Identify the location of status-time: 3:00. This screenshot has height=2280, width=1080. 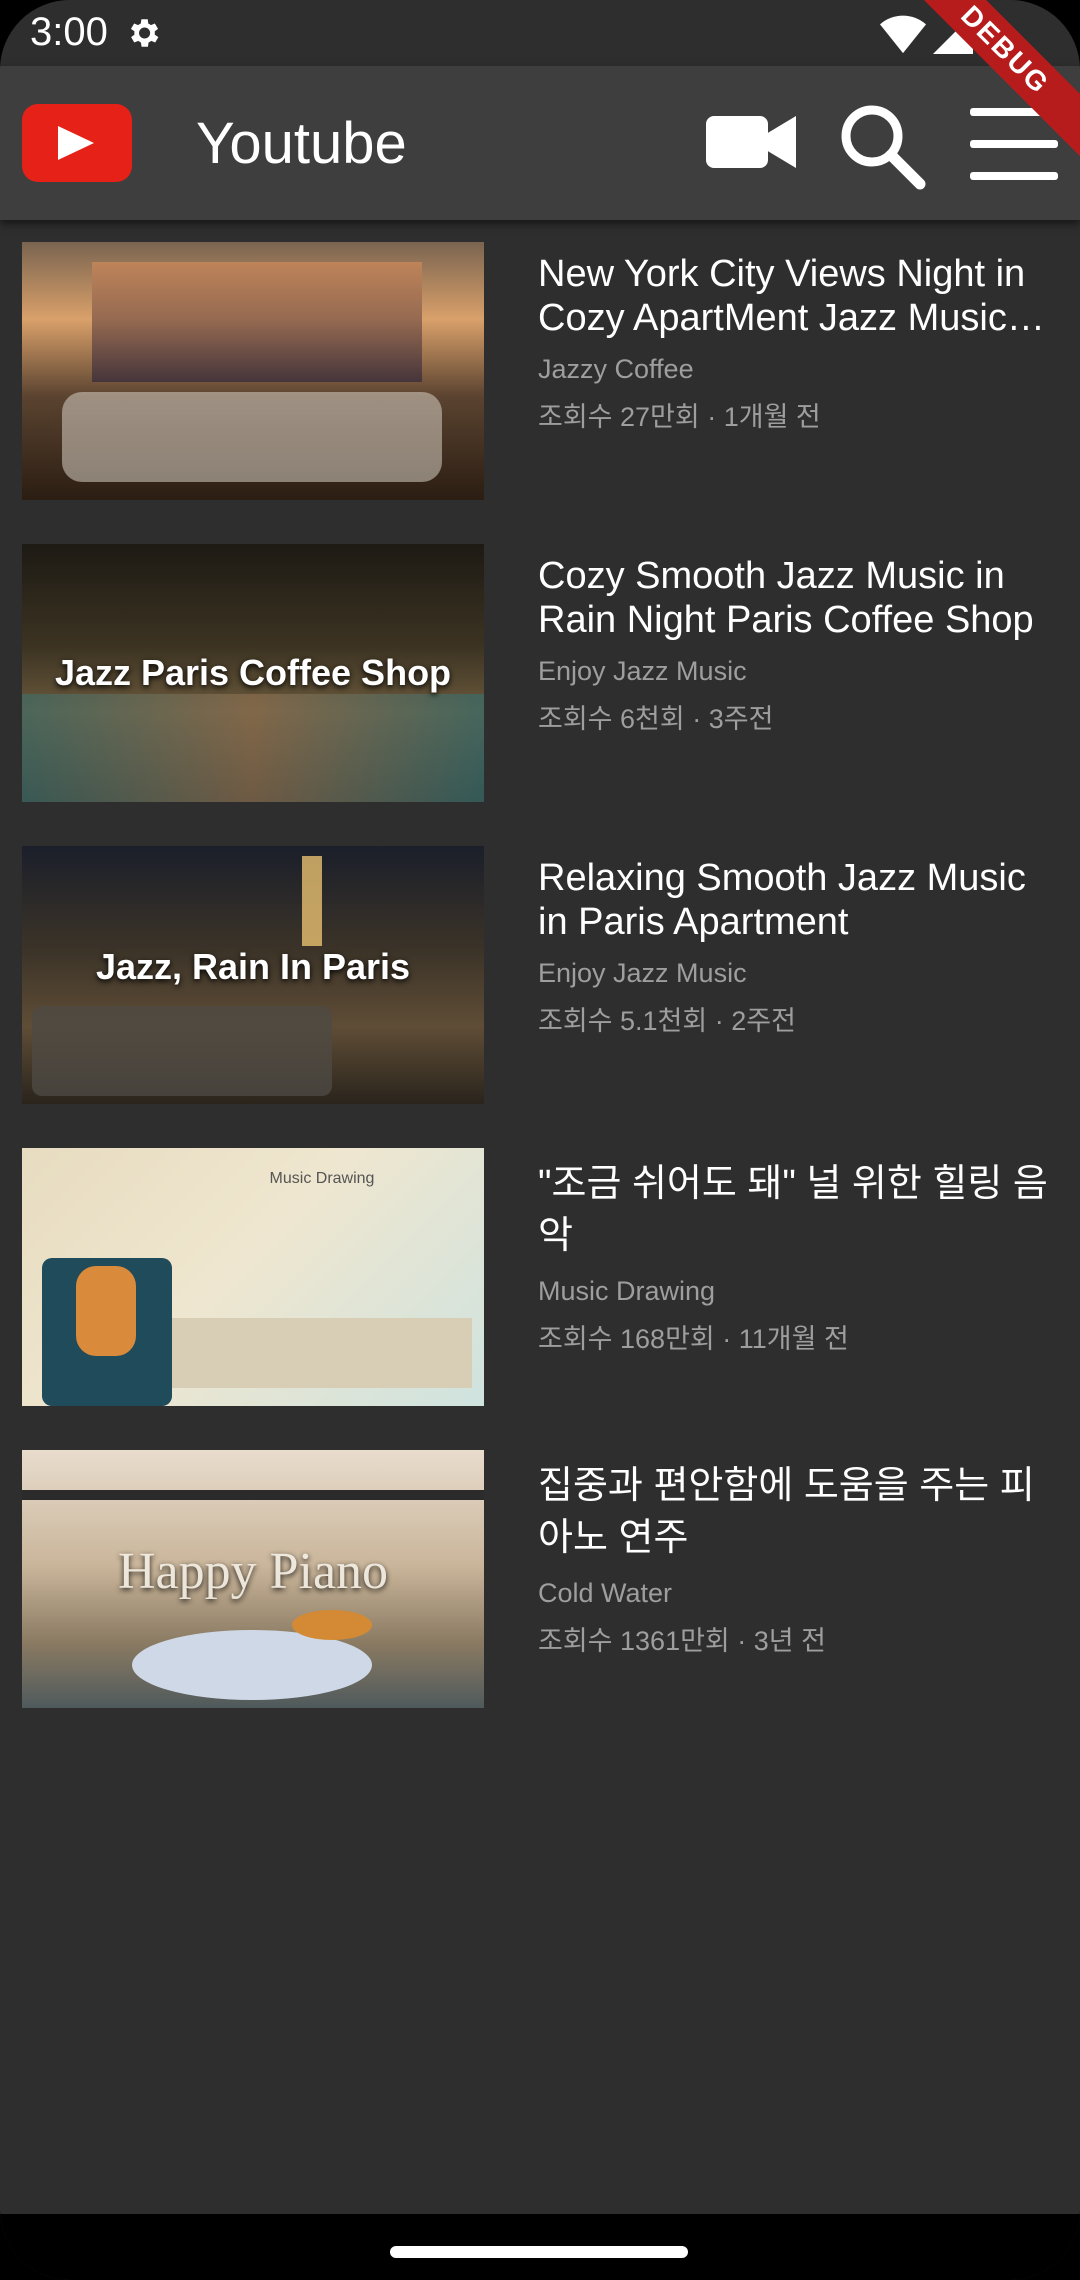
(69, 32).